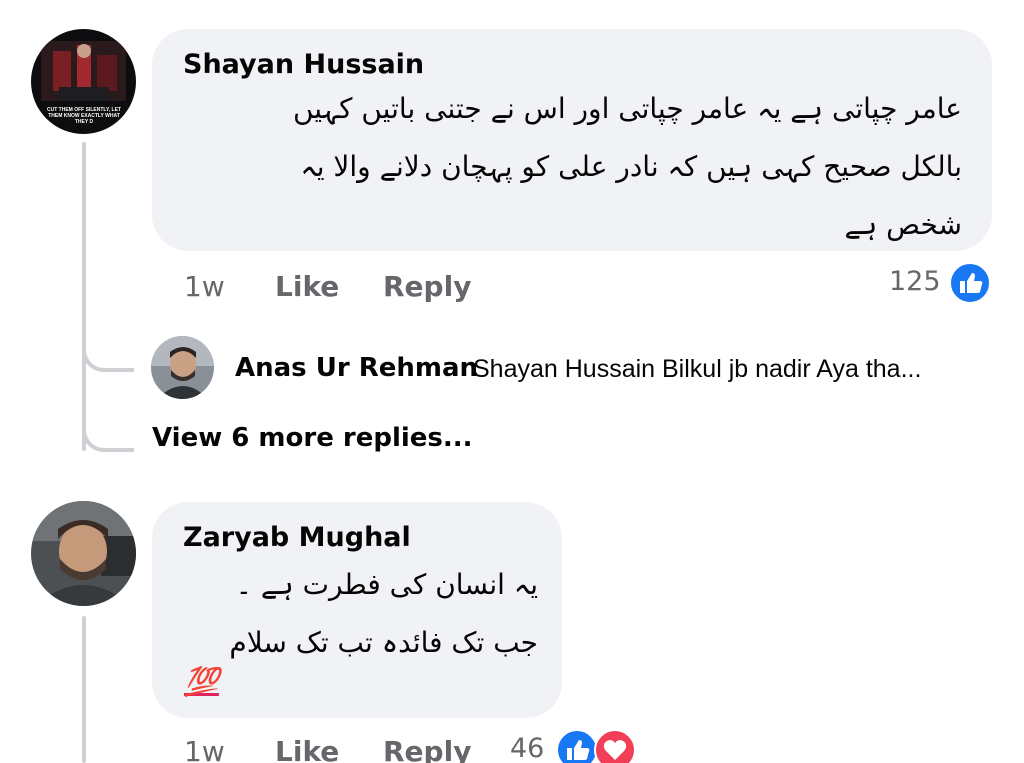 The width and height of the screenshot is (1024, 763). What do you see at coordinates (303, 64) in the screenshot?
I see `comment-author: Shayan Hussain` at bounding box center [303, 64].